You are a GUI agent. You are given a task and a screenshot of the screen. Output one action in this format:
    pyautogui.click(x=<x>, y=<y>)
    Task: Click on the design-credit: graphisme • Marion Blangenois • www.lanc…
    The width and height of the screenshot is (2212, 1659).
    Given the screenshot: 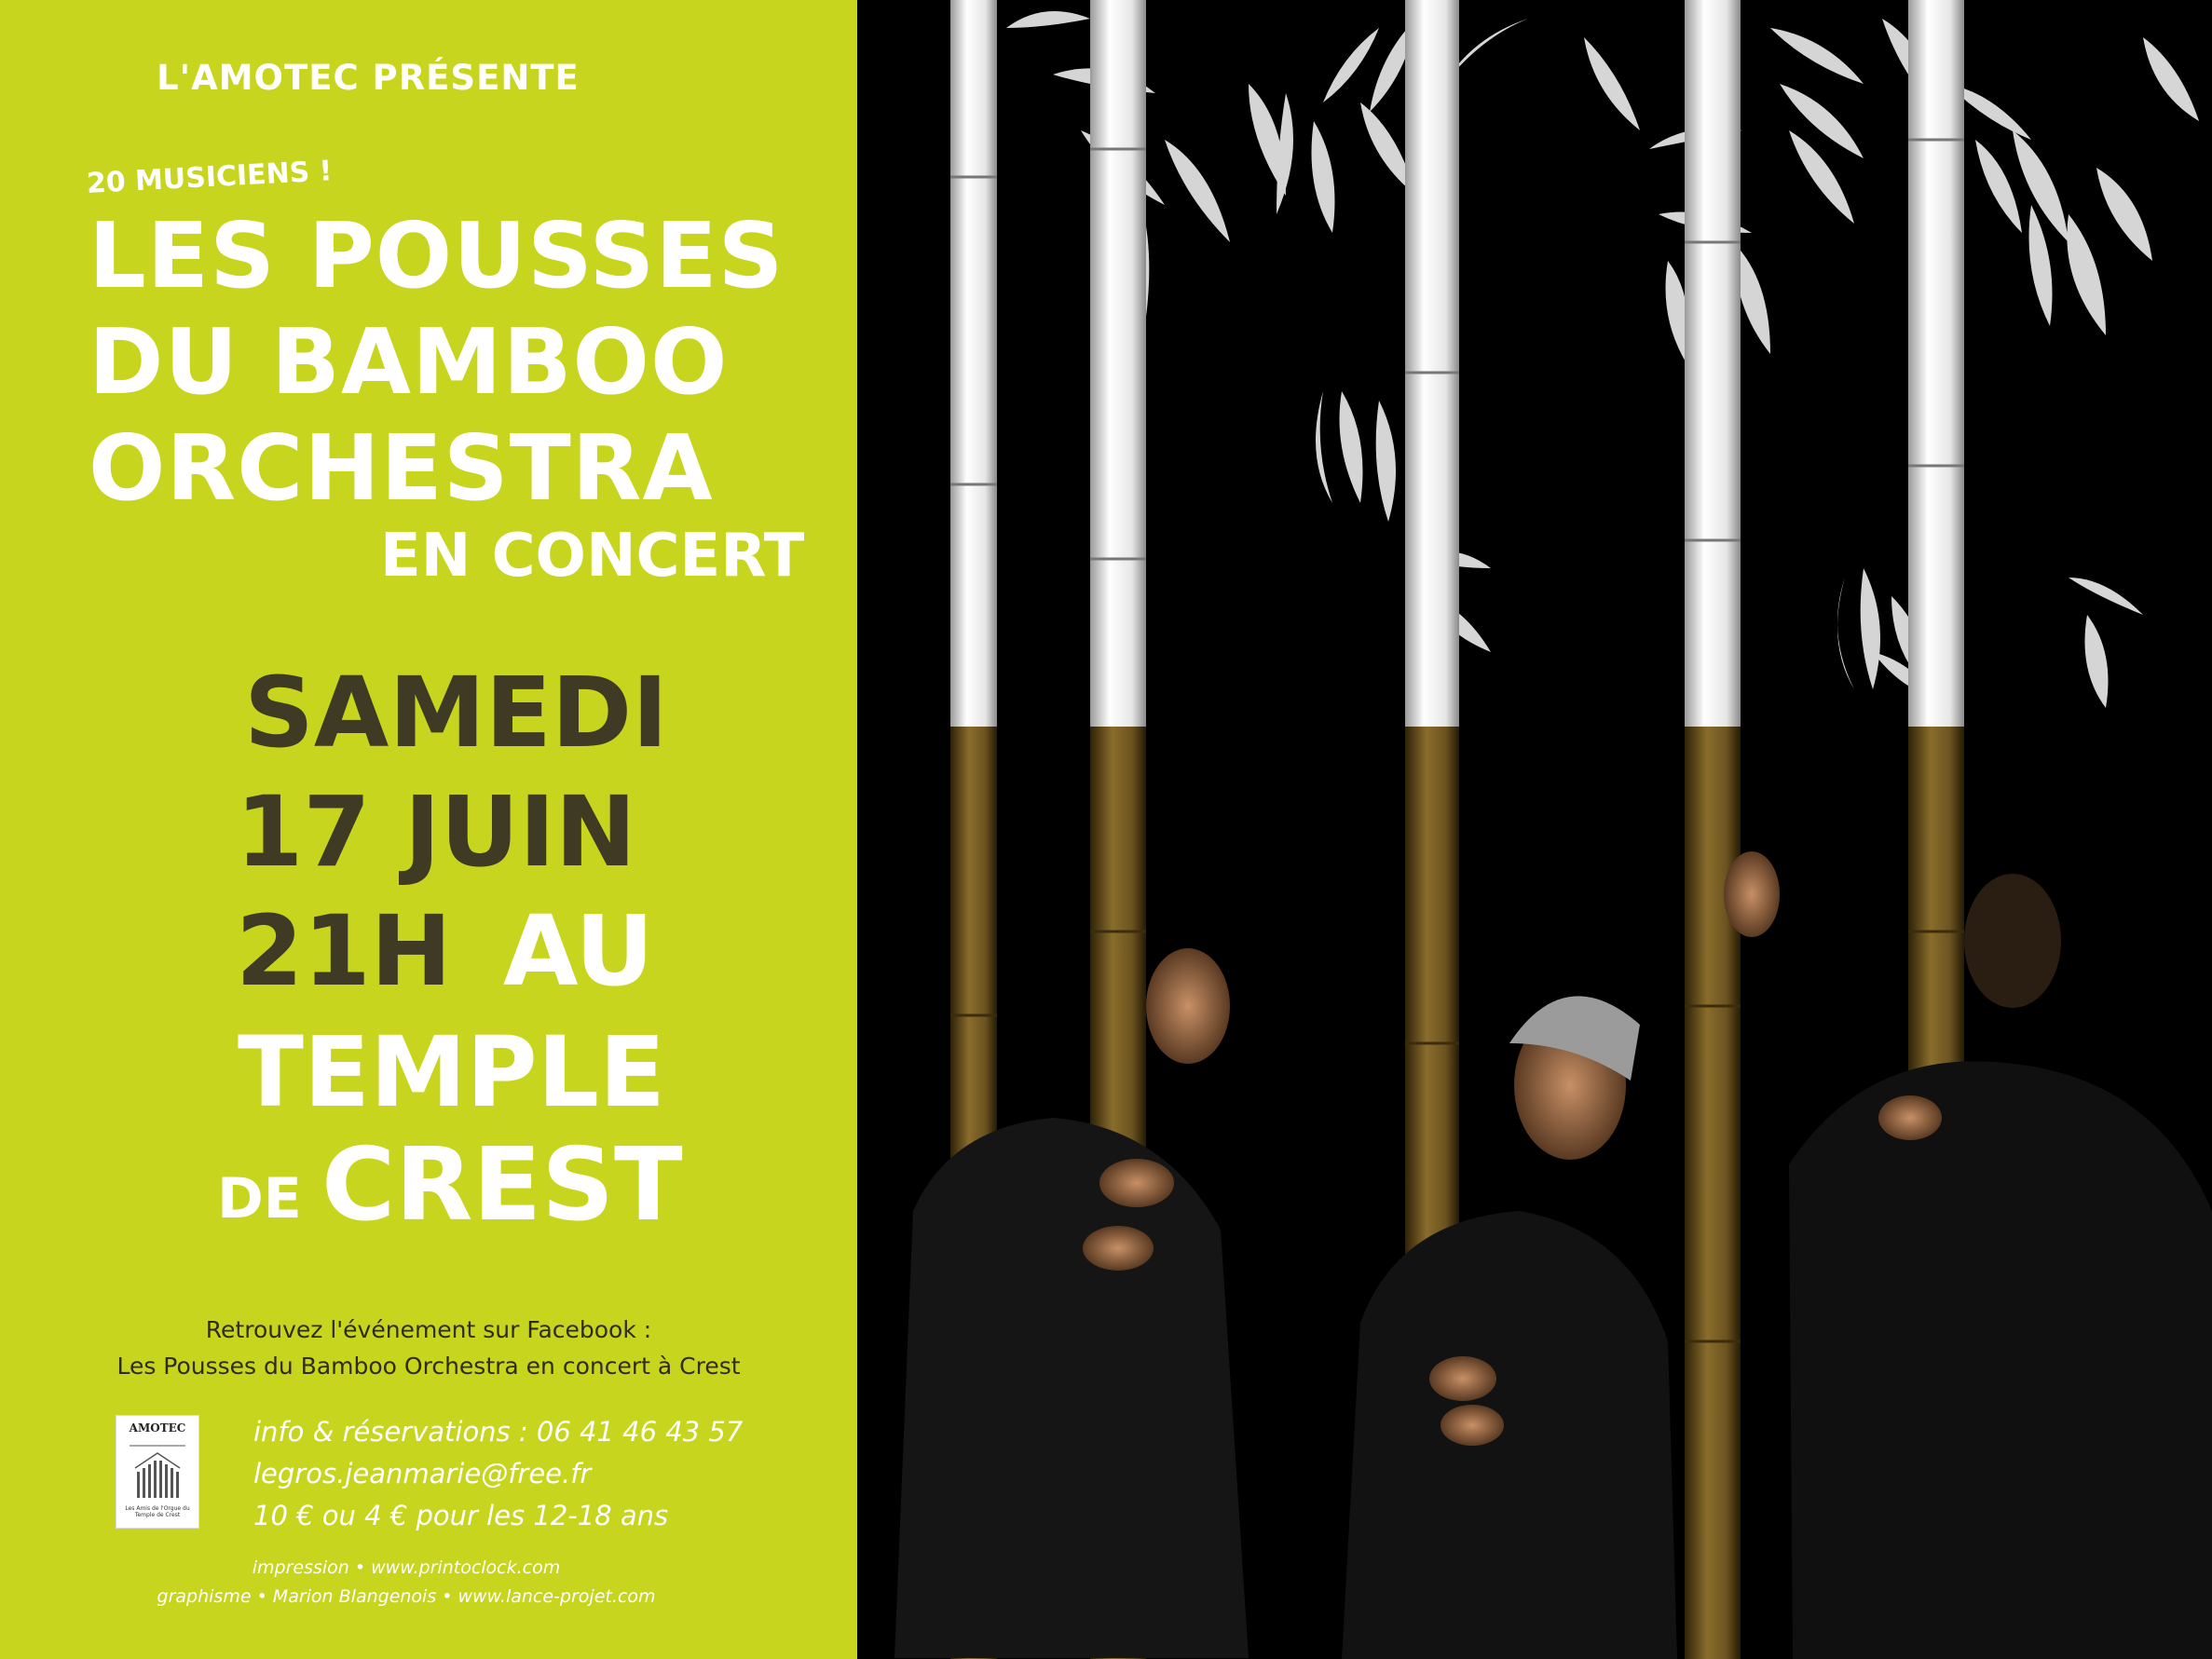 What is the action you would take?
    pyautogui.click(x=406, y=1596)
    